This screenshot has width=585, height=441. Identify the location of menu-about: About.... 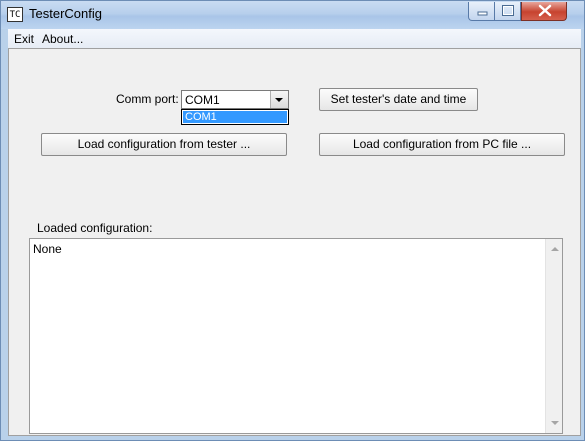
(62, 39).